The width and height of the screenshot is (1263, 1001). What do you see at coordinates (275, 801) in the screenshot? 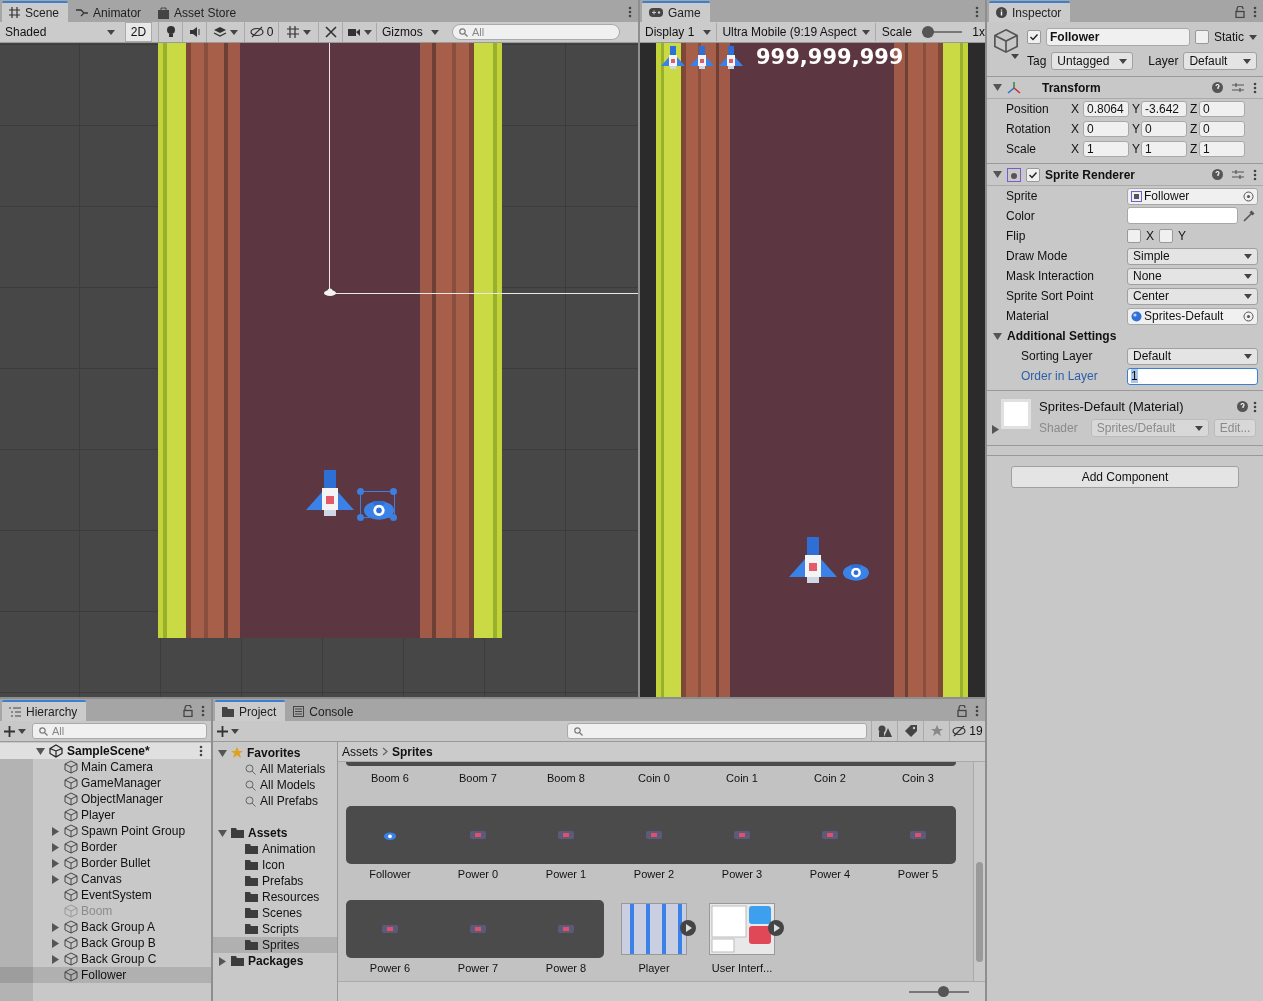
I see `tree-item: All Prefabs` at bounding box center [275, 801].